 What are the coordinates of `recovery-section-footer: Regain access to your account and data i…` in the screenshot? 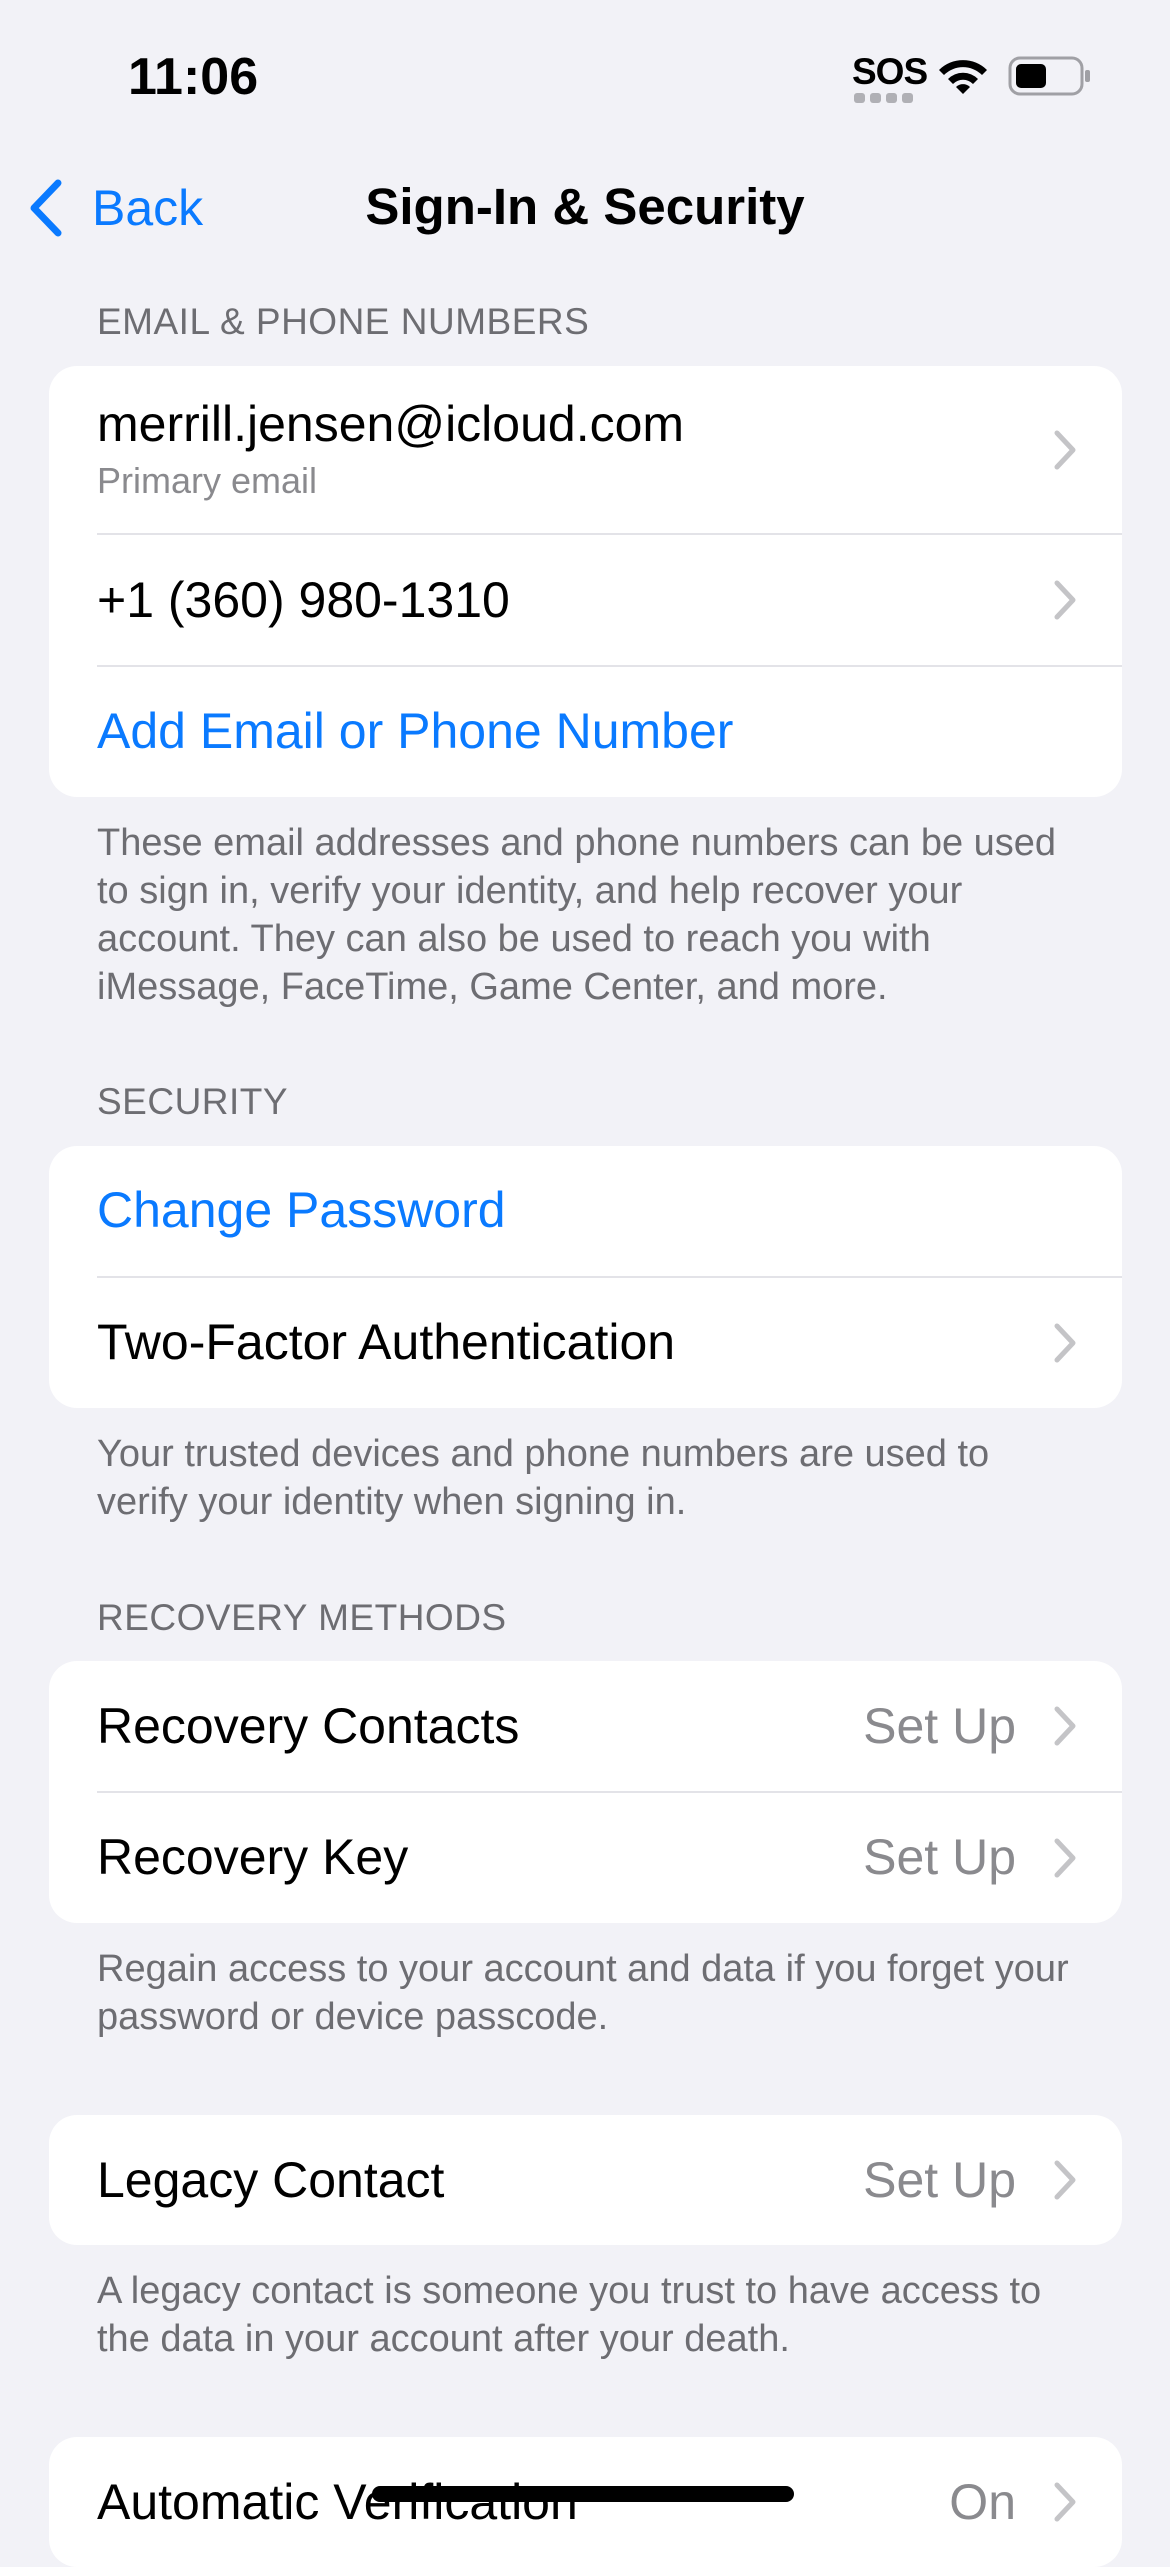 It's located at (583, 1993).